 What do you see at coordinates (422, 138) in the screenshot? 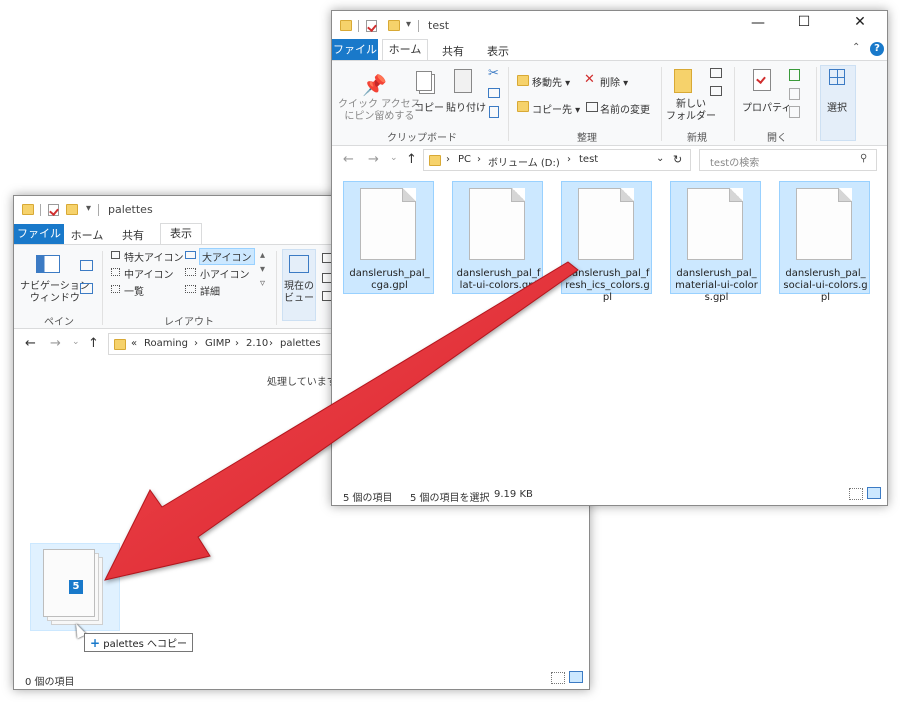
I see `group-label-clipboard: クリップボード` at bounding box center [422, 138].